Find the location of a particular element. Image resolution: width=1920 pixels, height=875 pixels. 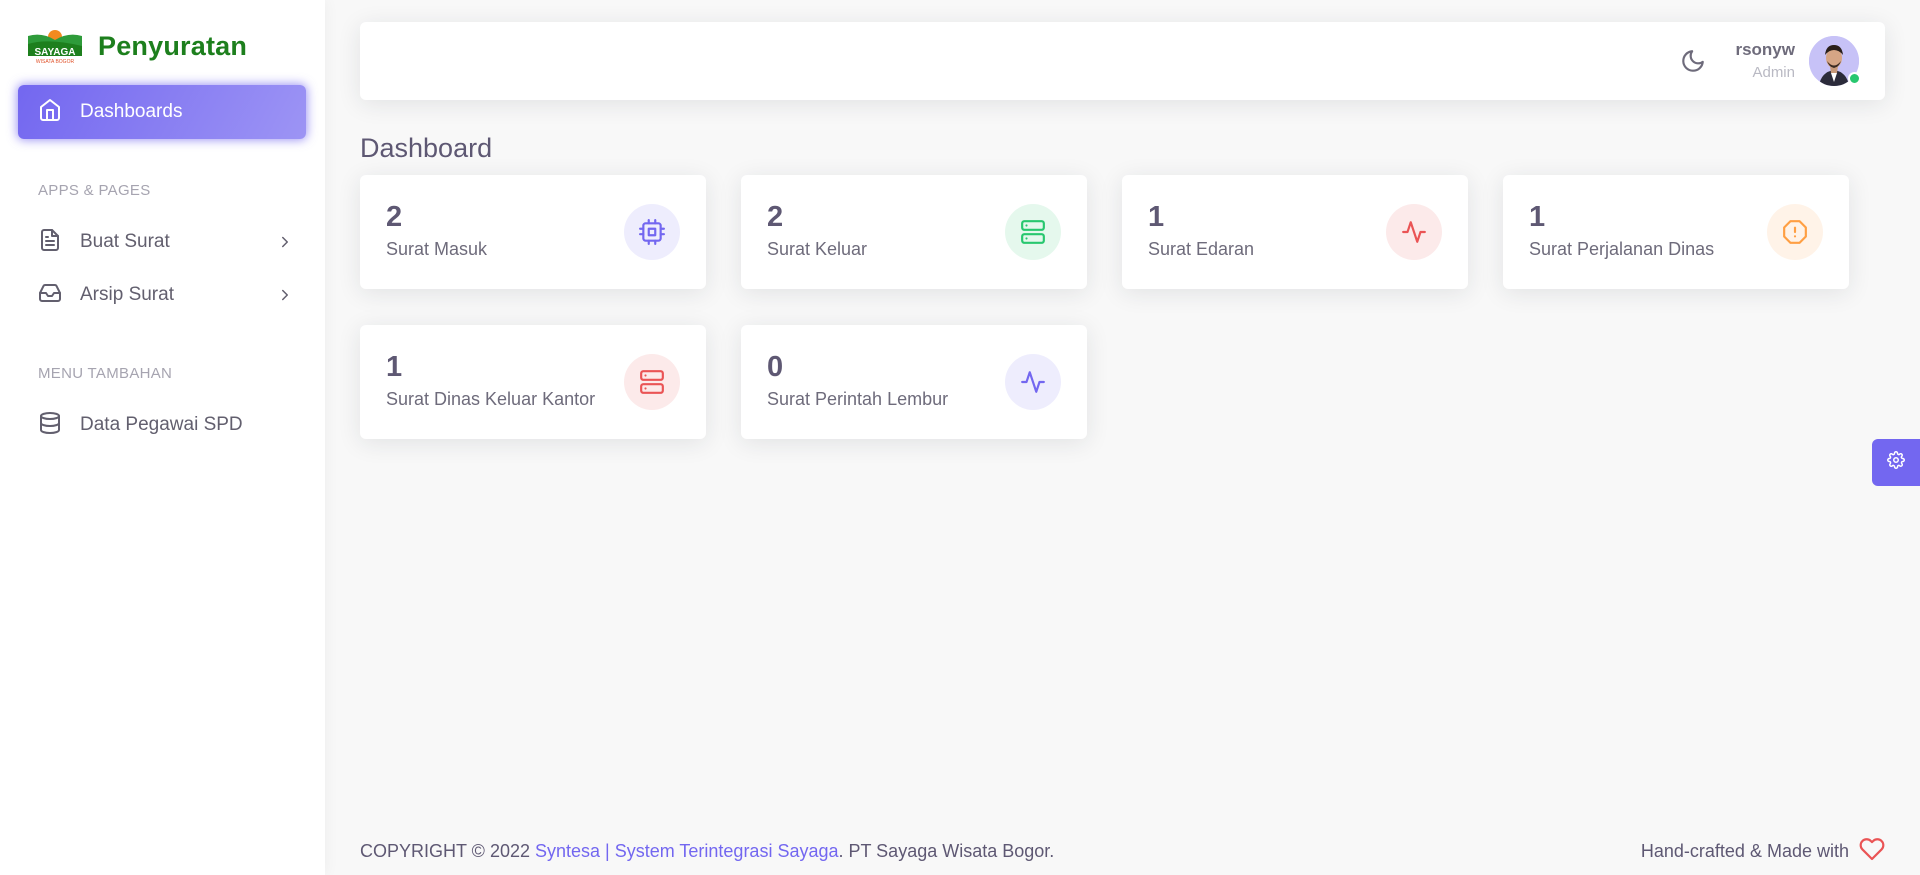

stat-label: Surat Perintah Lembur is located at coordinates (858, 399).